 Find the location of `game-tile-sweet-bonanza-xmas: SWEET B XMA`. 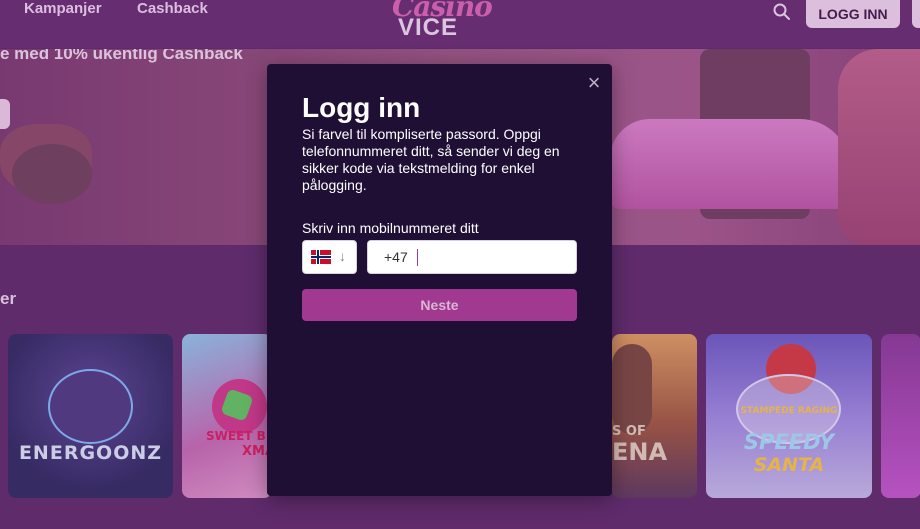

game-tile-sweet-bonanza-xmas: SWEET B XMA is located at coordinates (227, 416).